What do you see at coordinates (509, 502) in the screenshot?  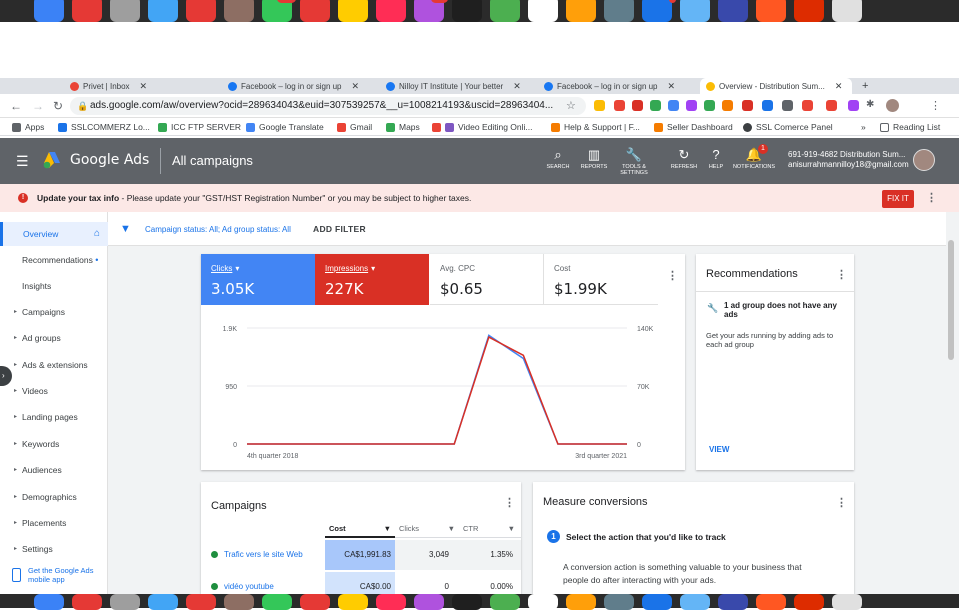 I see `campaigns-more-icon: ⋮` at bounding box center [509, 502].